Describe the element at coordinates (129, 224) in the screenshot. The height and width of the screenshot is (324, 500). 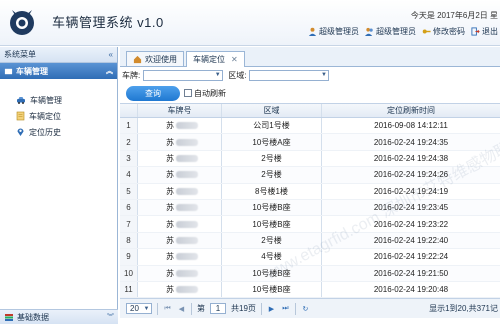
I see `row-index: 7` at that location.